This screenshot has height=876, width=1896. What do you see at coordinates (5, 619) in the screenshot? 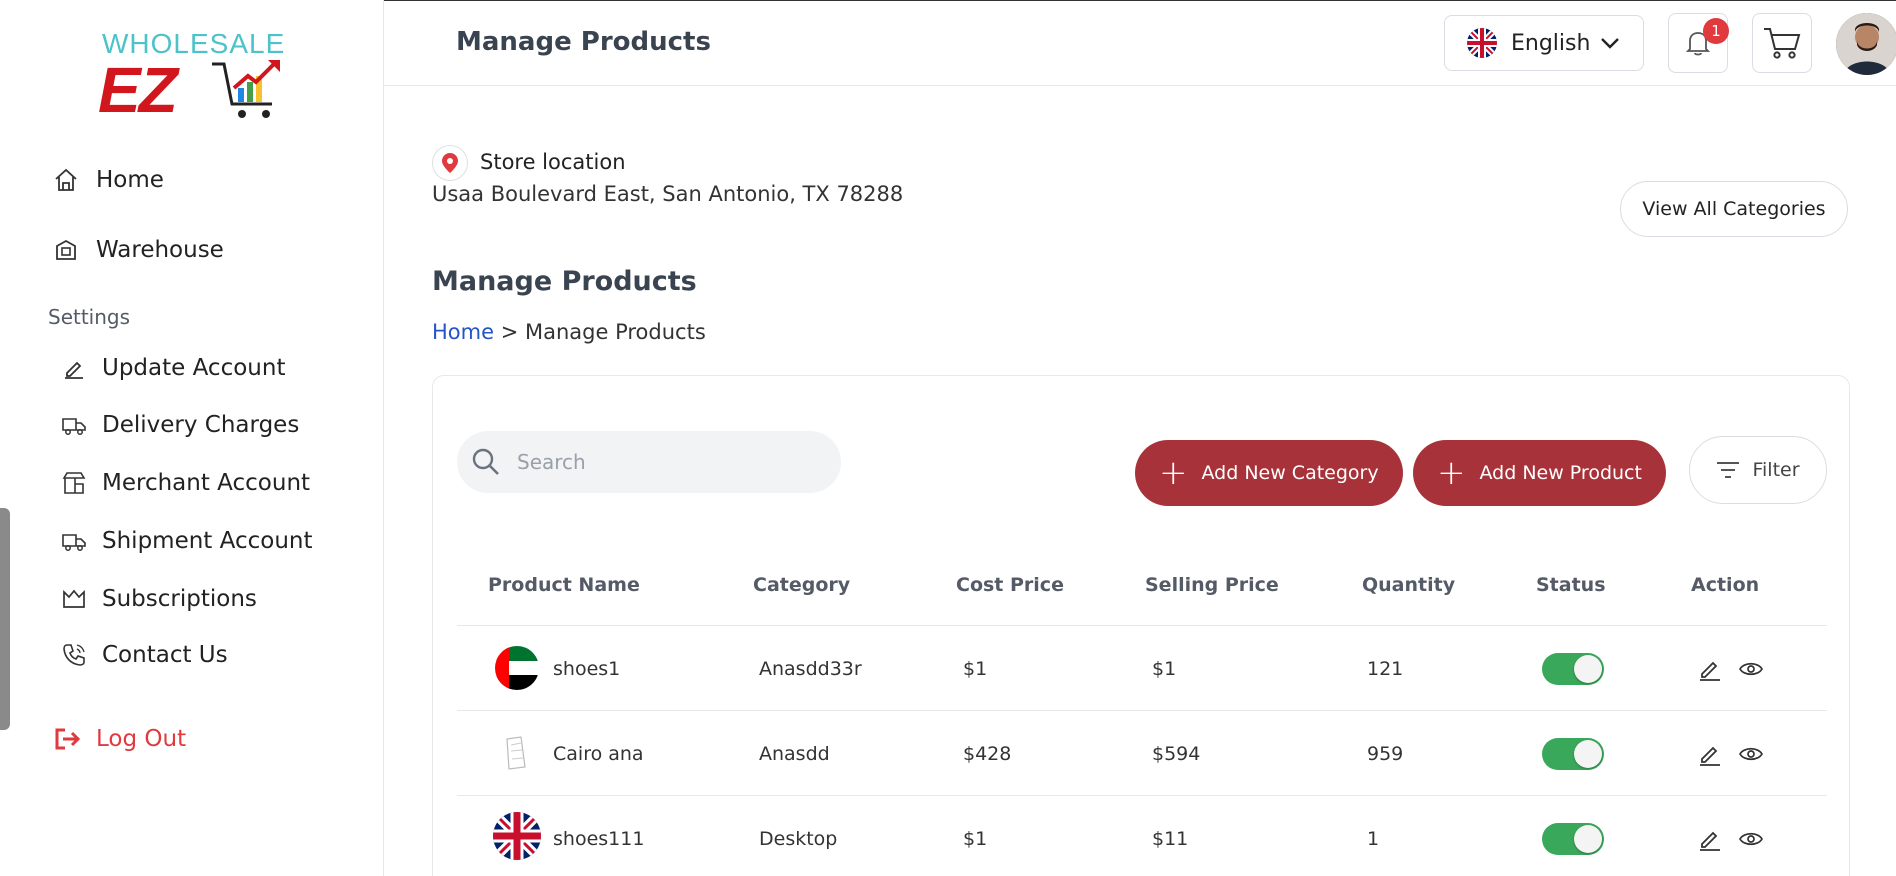
I see `sidebar-scrollbar` at bounding box center [5, 619].